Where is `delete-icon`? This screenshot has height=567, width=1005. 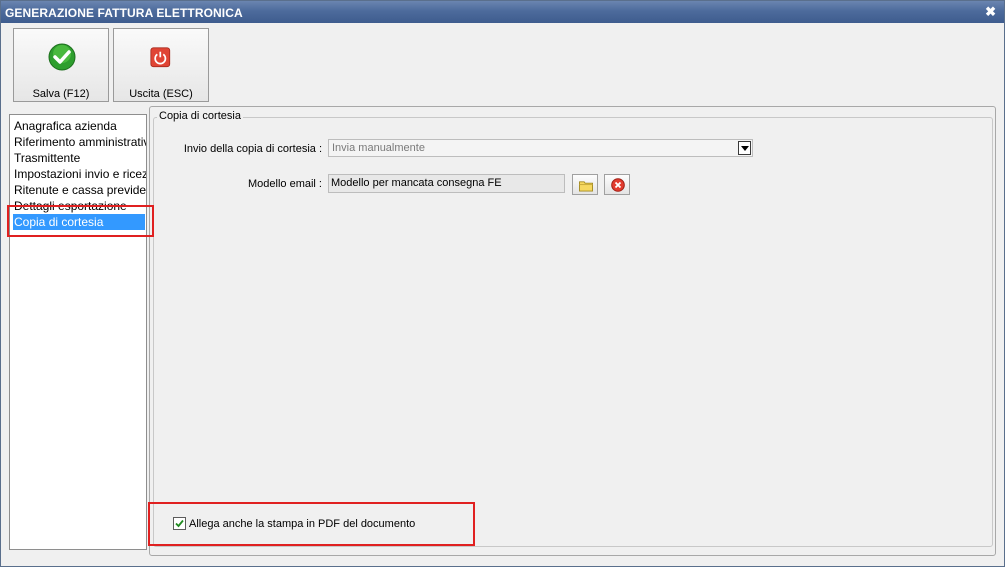
delete-icon is located at coordinates (618, 185).